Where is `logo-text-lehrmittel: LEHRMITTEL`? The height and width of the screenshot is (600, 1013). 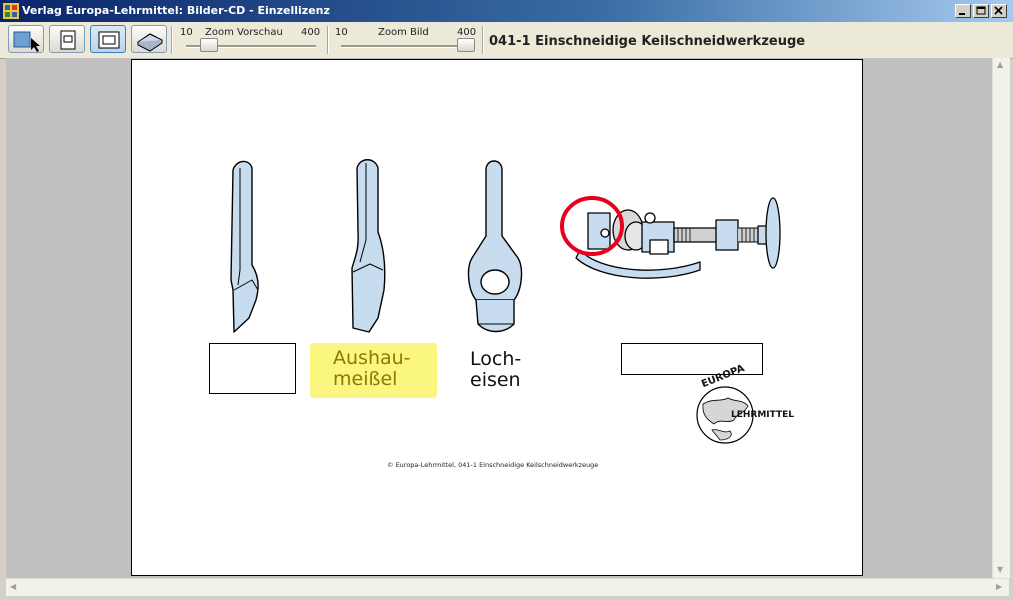
logo-text-lehrmittel: LEHRMITTEL is located at coordinates (763, 415).